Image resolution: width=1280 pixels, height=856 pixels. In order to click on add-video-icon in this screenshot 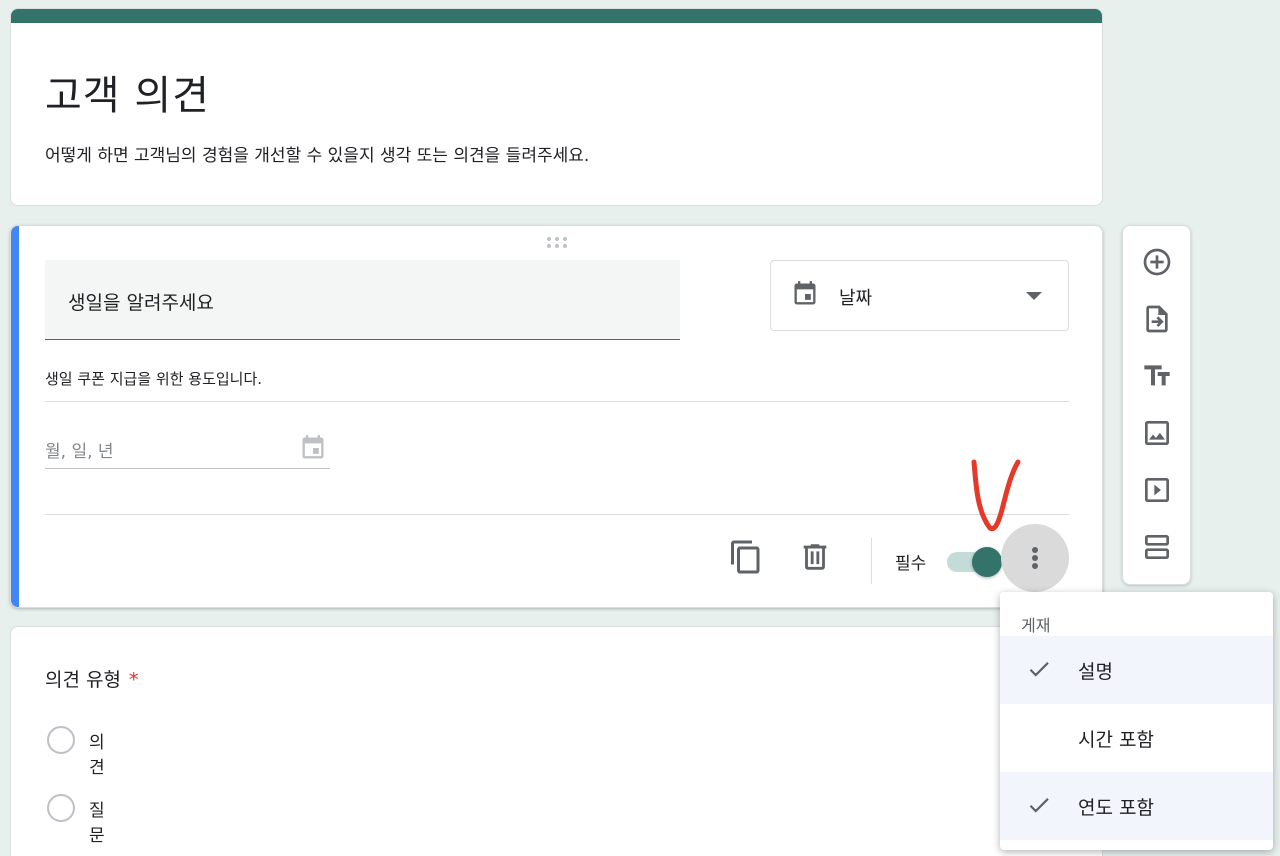, I will do `click(1157, 490)`.